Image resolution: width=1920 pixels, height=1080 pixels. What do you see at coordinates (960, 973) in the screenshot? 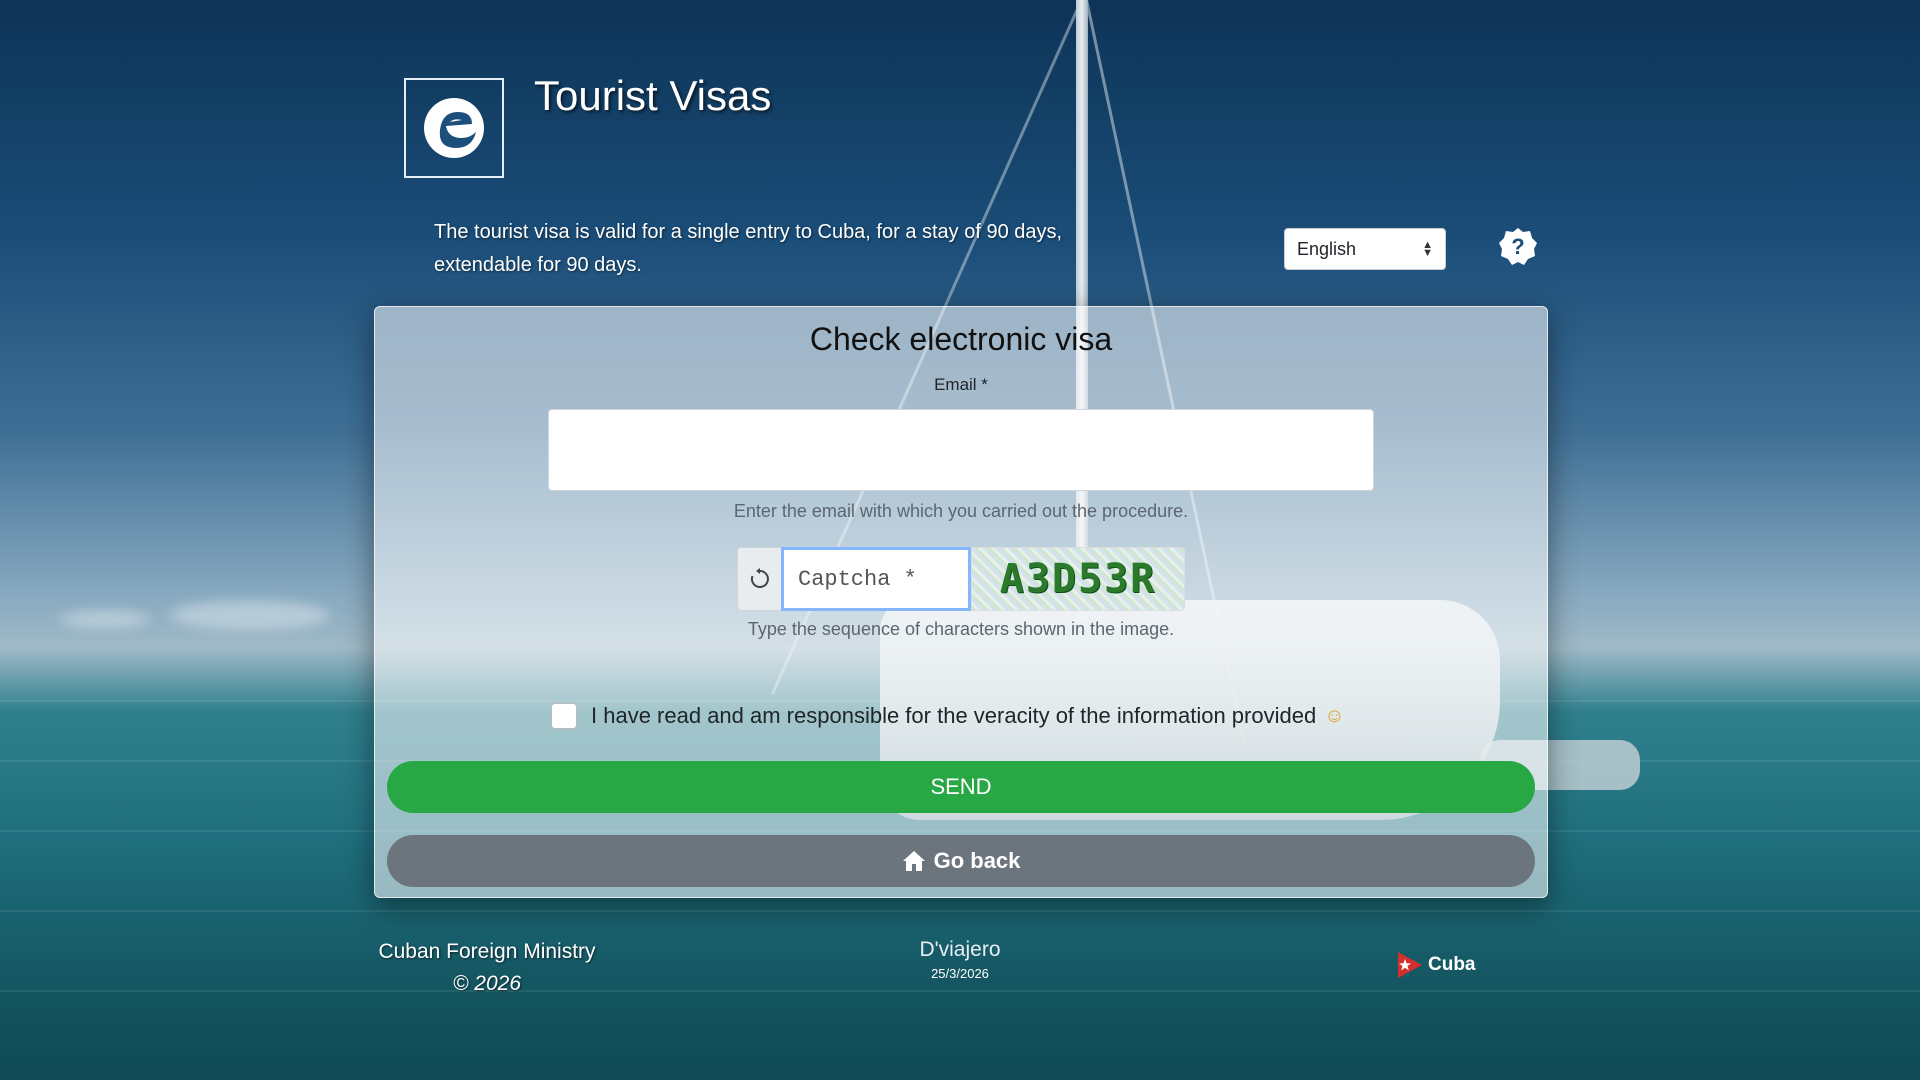
I see `footer-date: 25/3/2026` at bounding box center [960, 973].